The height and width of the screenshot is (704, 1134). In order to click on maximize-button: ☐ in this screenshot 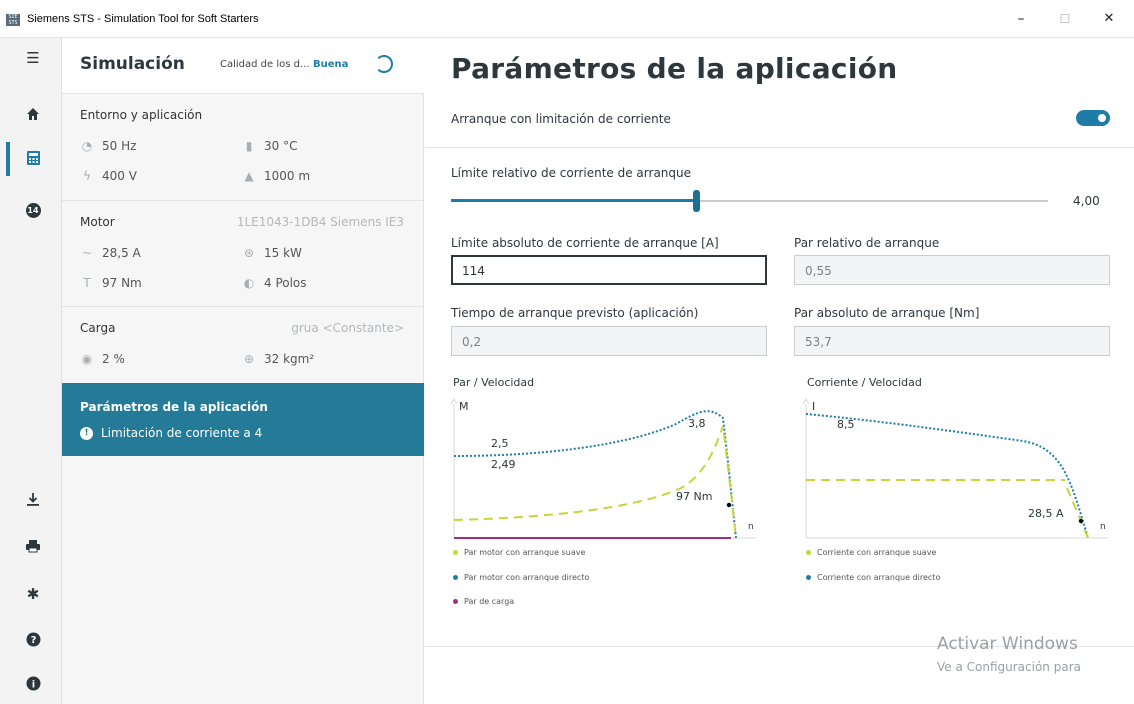, I will do `click(1065, 19)`.